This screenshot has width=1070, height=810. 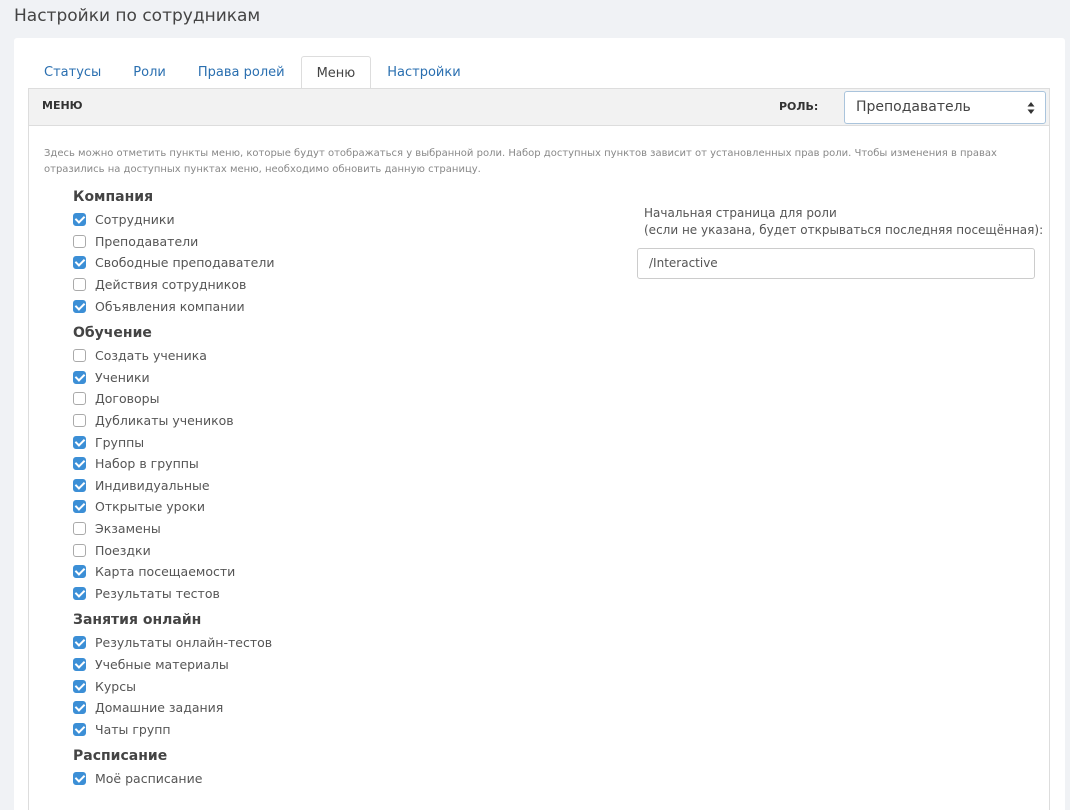 I want to click on menu-item-label: Преподаватели, so click(x=147, y=241).